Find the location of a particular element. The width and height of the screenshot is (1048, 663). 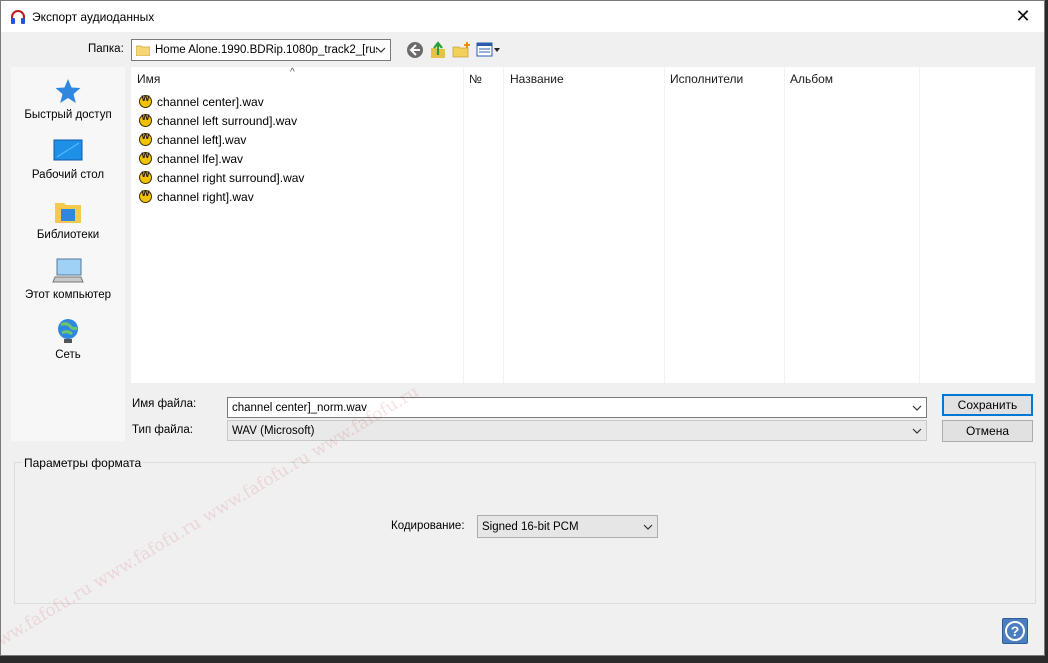

encoding-value: Signed 16-bit PCM is located at coordinates (530, 526).